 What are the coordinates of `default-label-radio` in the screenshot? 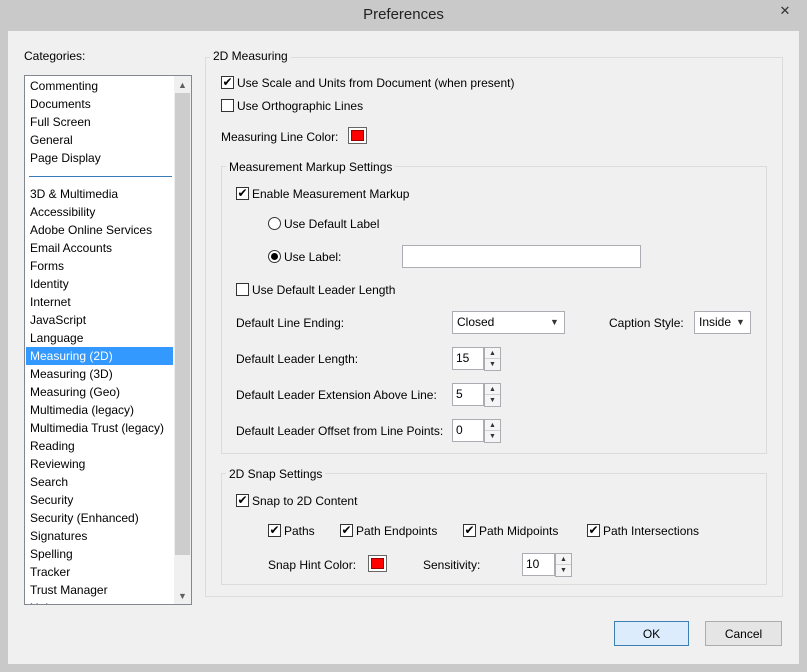 It's located at (274, 223).